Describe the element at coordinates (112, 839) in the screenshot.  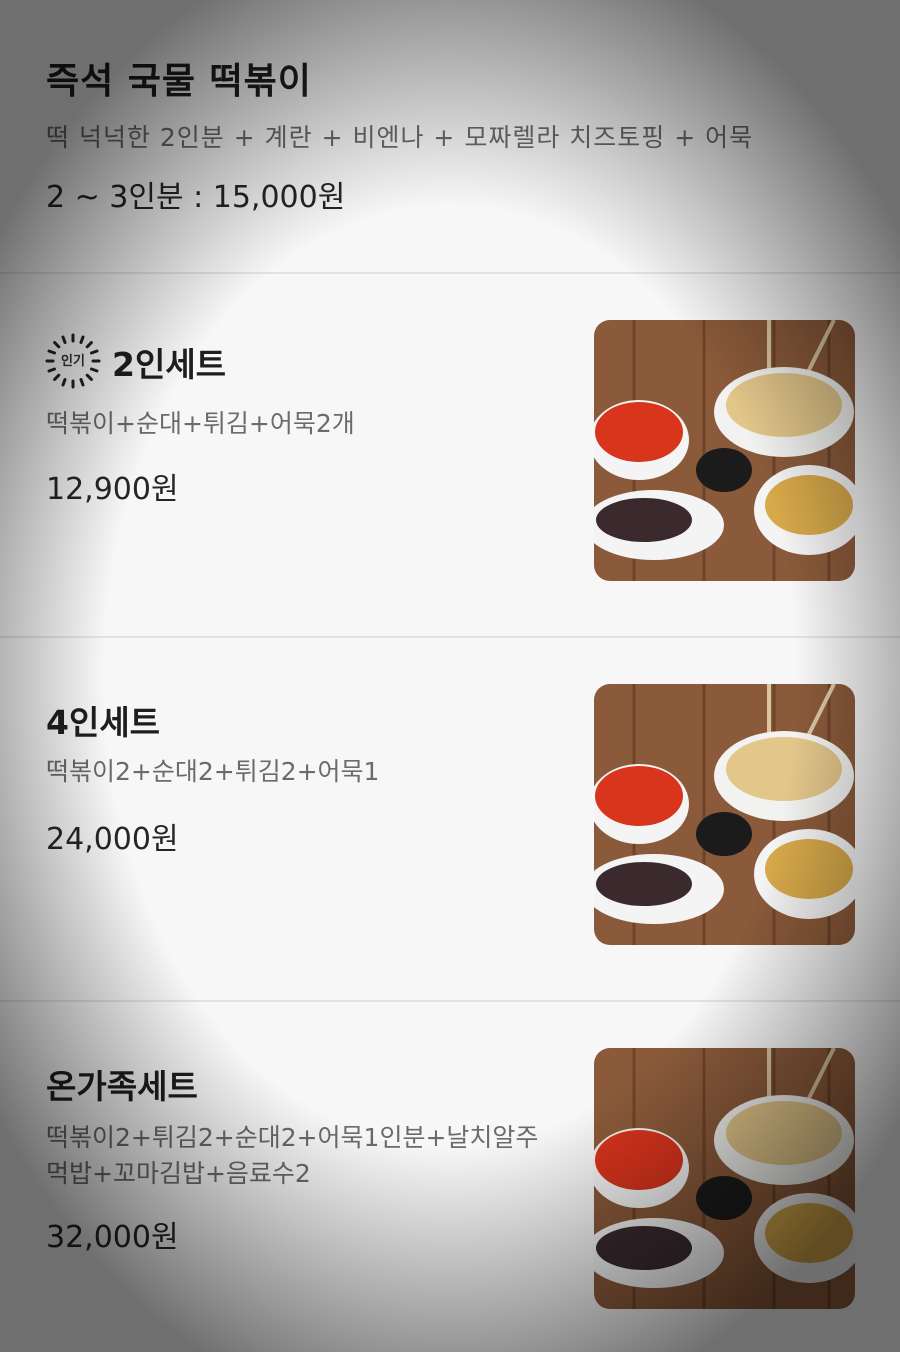
I see `menu-item-price: 24,000원` at that location.